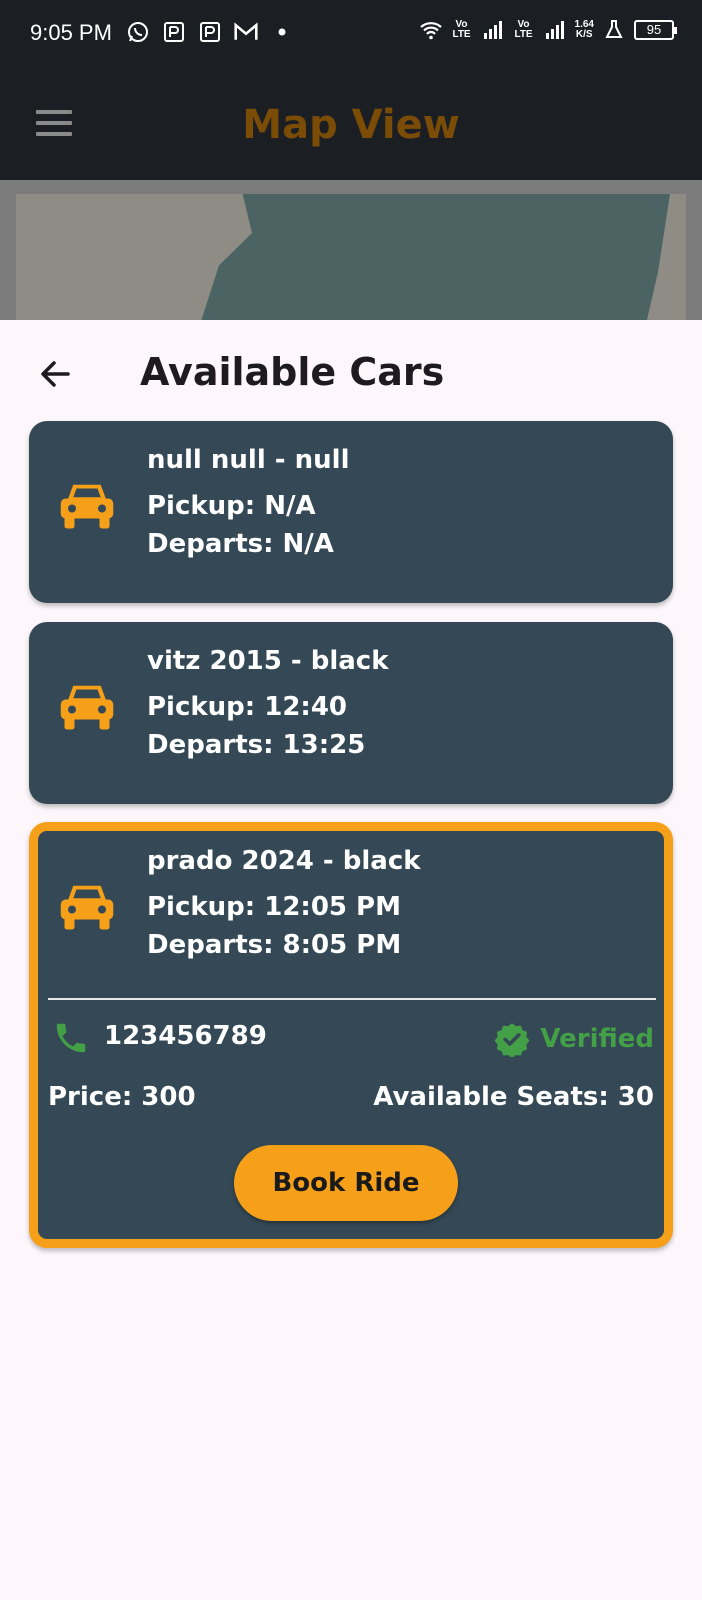 This screenshot has height=1600, width=702. What do you see at coordinates (185, 1036) in the screenshot?
I see `driver-phone: 123456789` at bounding box center [185, 1036].